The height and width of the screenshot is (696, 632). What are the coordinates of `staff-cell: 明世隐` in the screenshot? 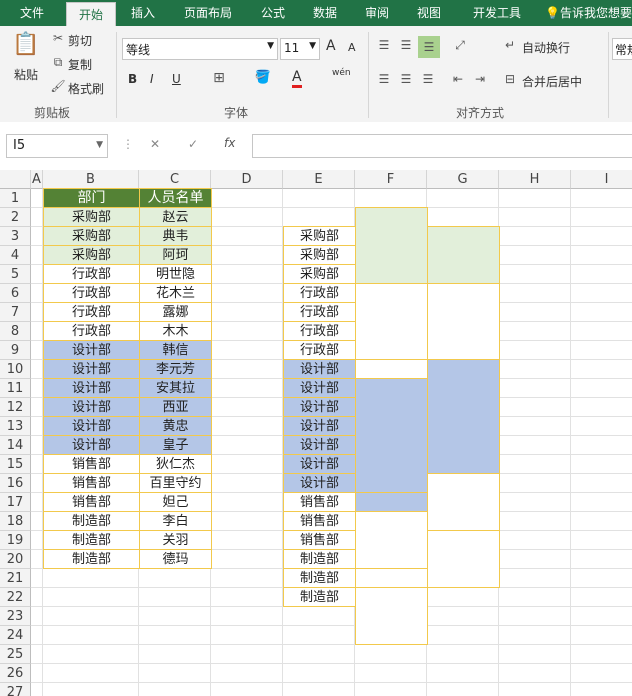 It's located at (175, 274).